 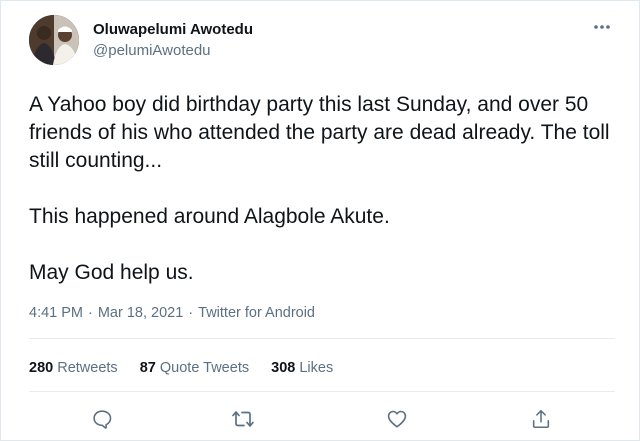 I want to click on avatar, so click(x=54, y=40).